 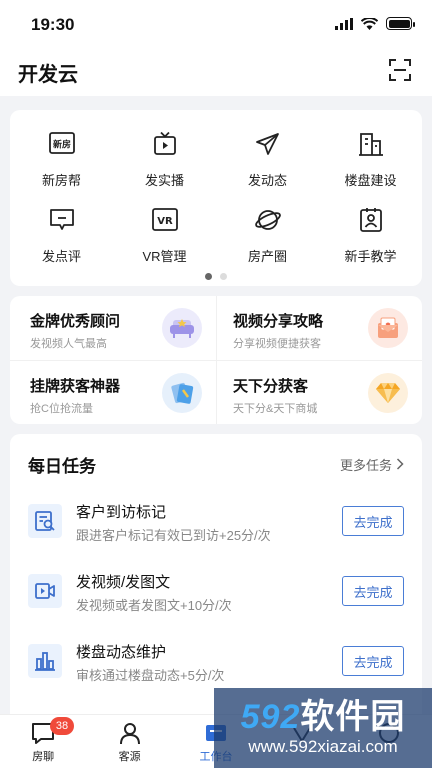 What do you see at coordinates (45, 591) in the screenshot?
I see `video-icon` at bounding box center [45, 591].